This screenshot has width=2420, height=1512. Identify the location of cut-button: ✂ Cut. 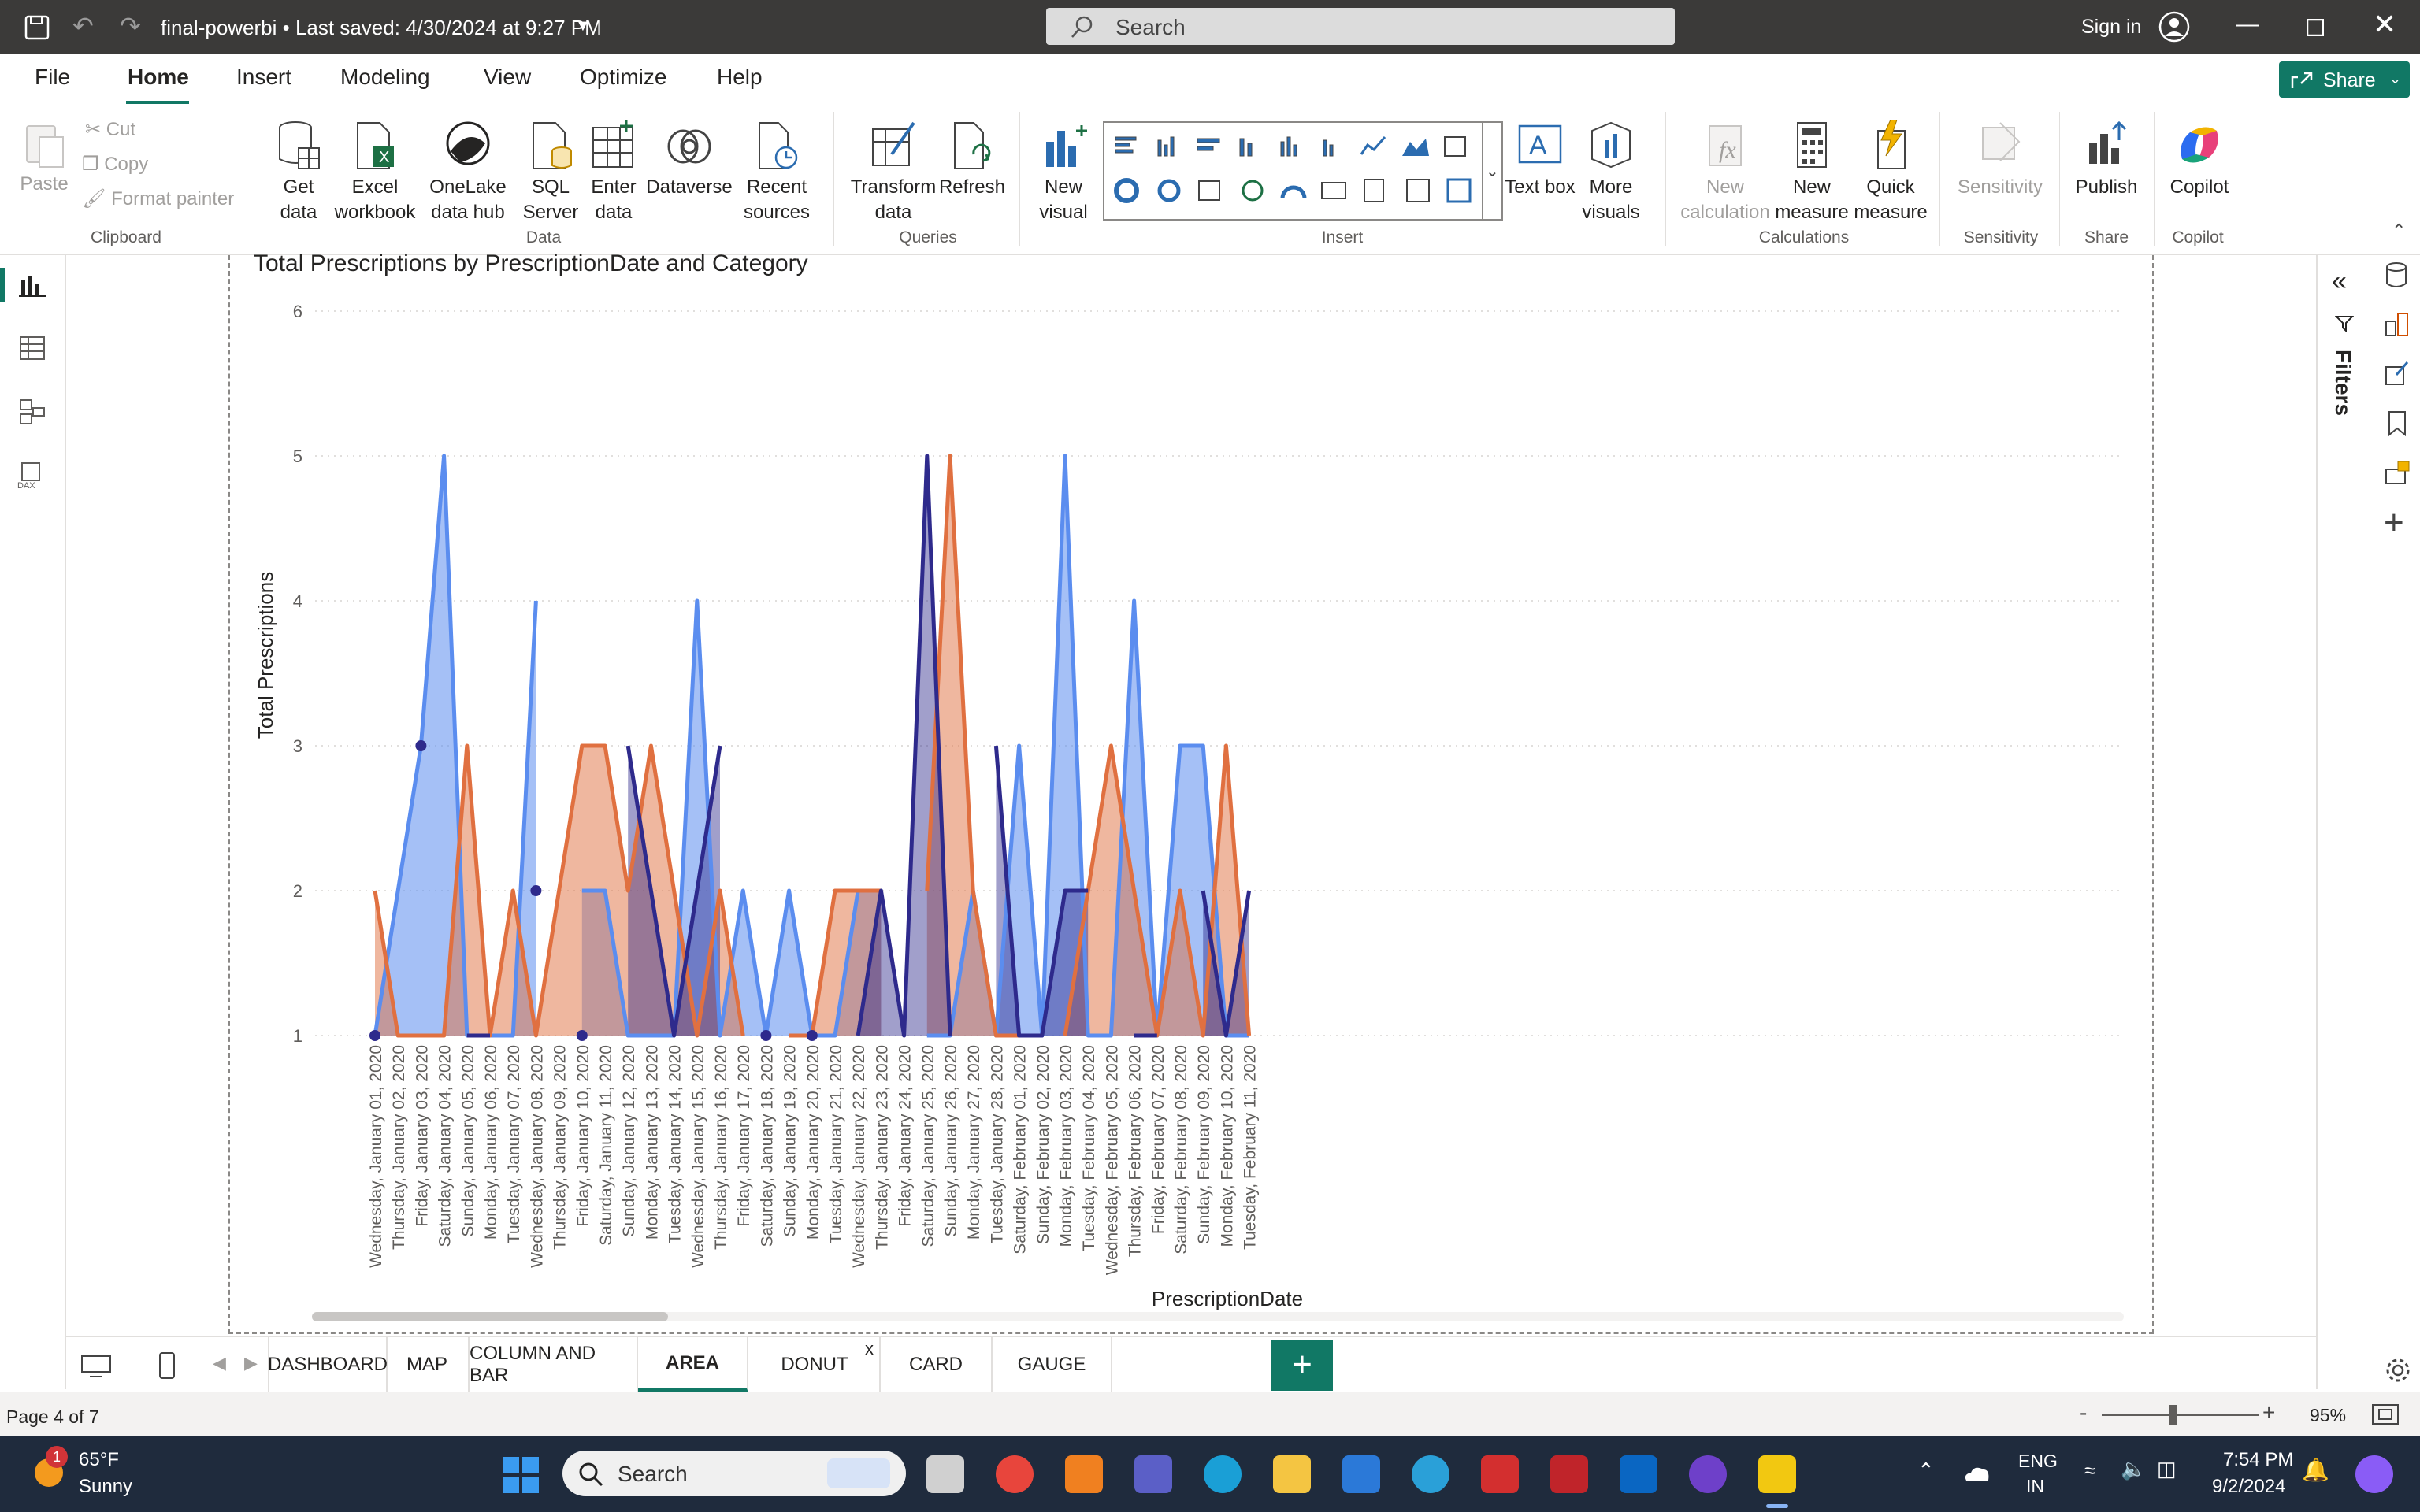
(110, 129).